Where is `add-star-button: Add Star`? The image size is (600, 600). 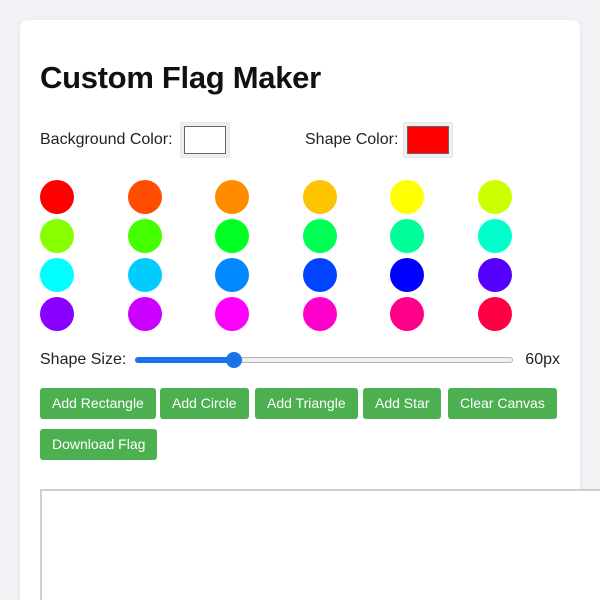 add-star-button: Add Star is located at coordinates (402, 403).